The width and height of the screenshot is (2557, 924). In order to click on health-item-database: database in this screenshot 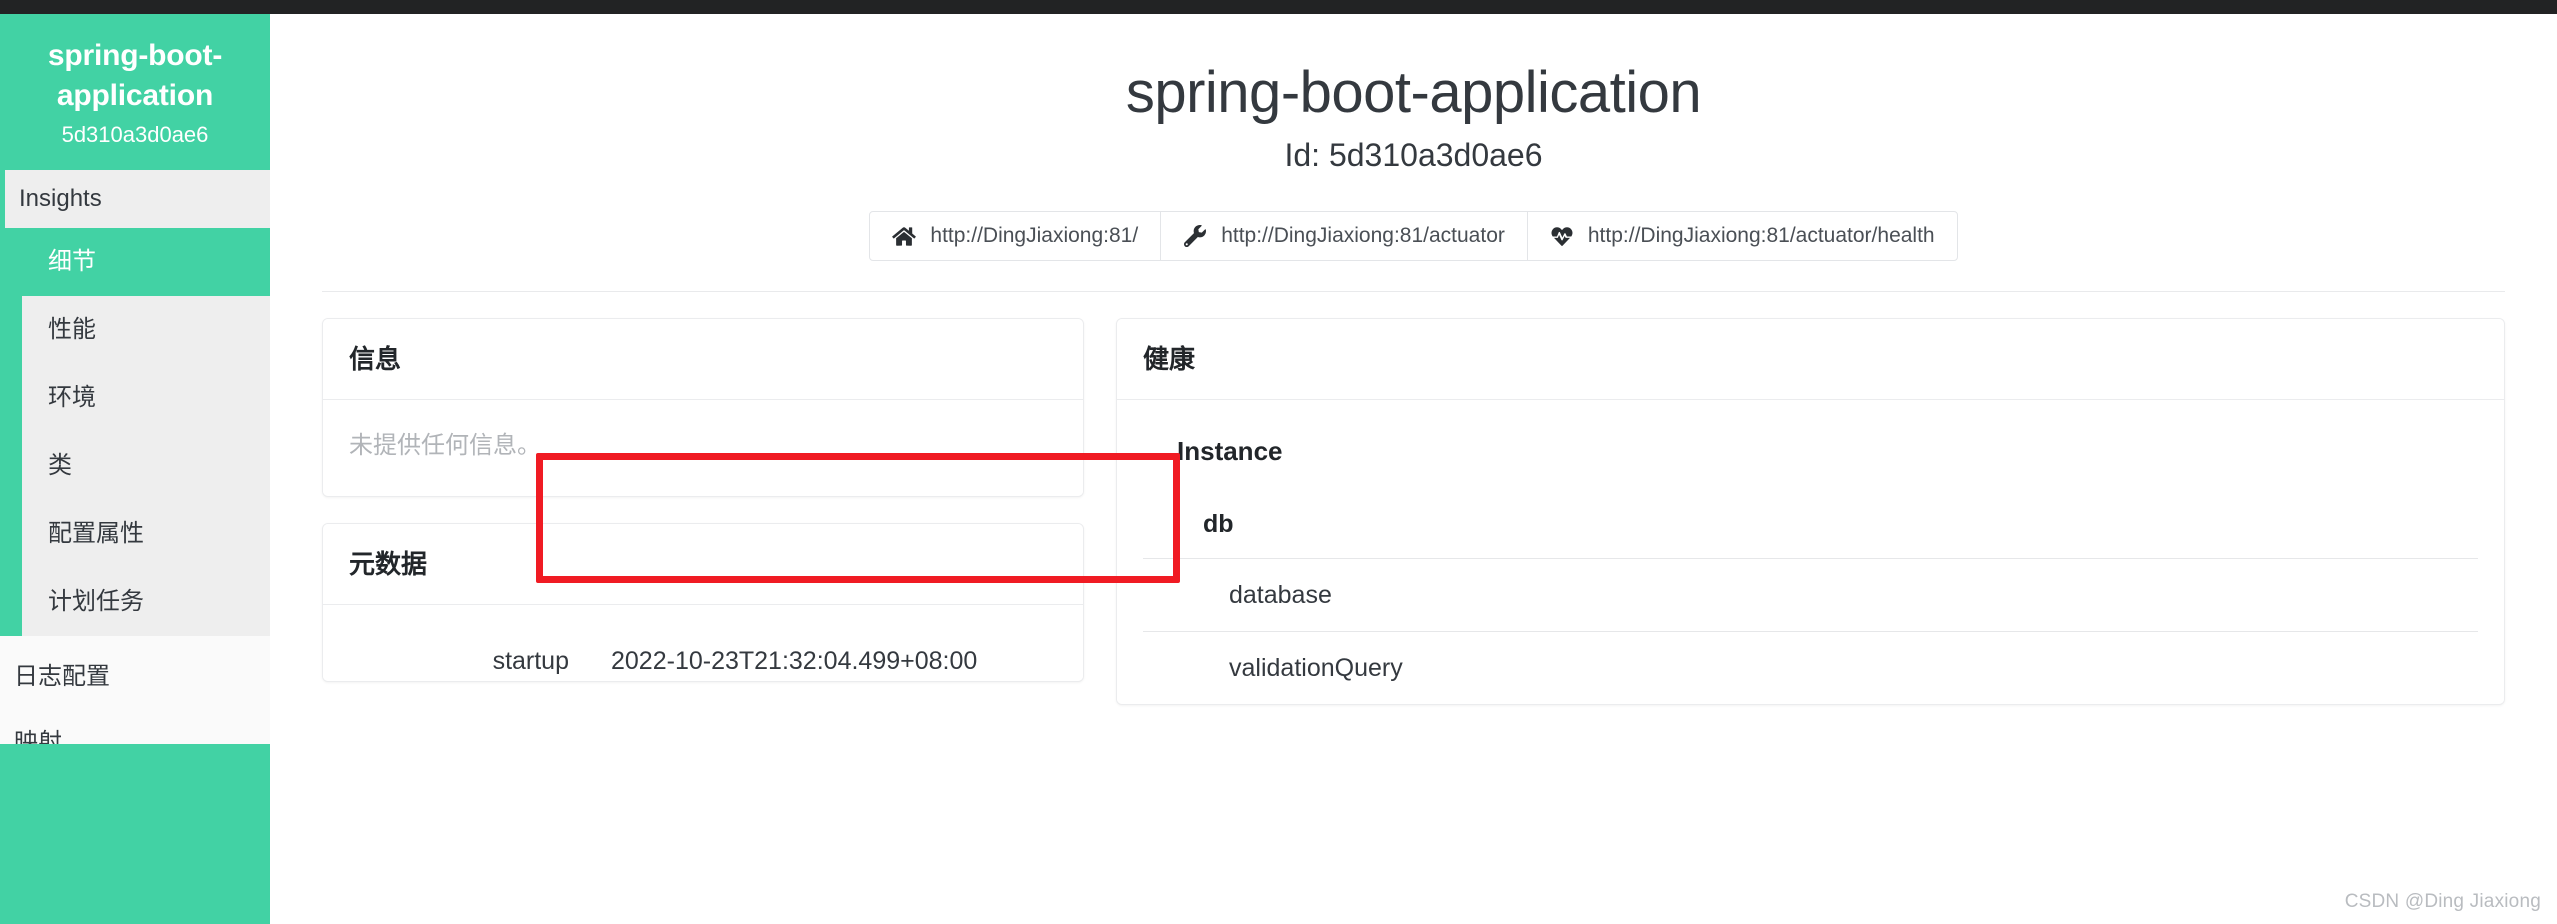, I will do `click(1810, 595)`.